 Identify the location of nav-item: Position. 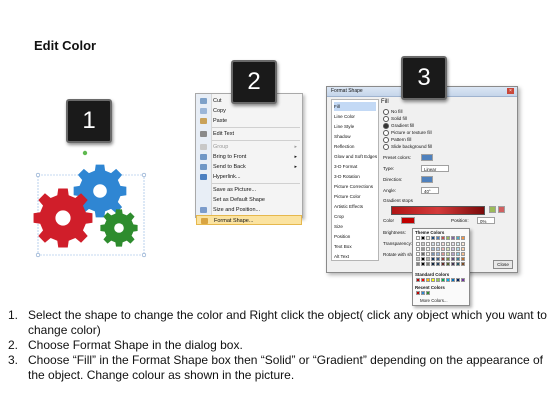
(355, 236).